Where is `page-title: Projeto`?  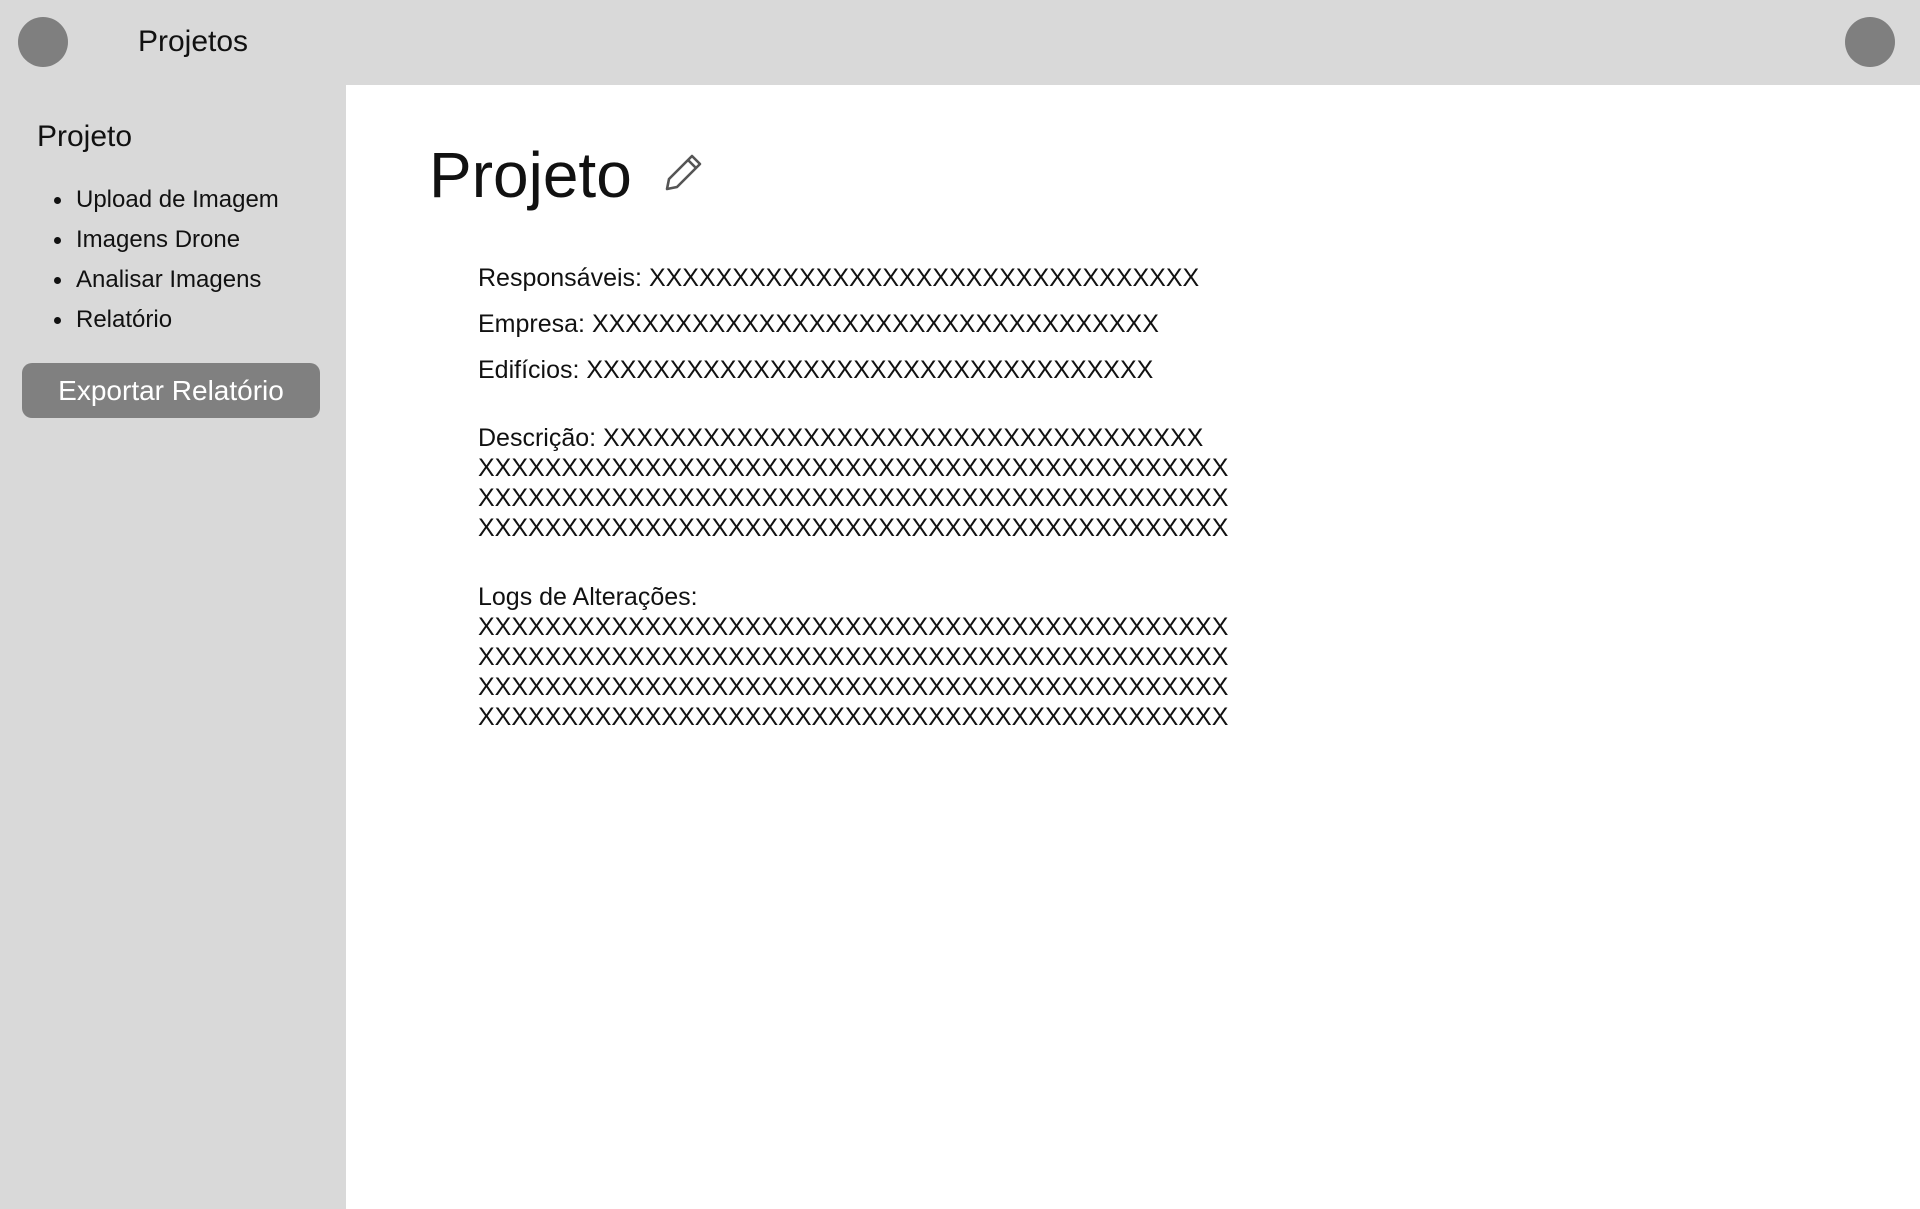 page-title: Projeto is located at coordinates (530, 175).